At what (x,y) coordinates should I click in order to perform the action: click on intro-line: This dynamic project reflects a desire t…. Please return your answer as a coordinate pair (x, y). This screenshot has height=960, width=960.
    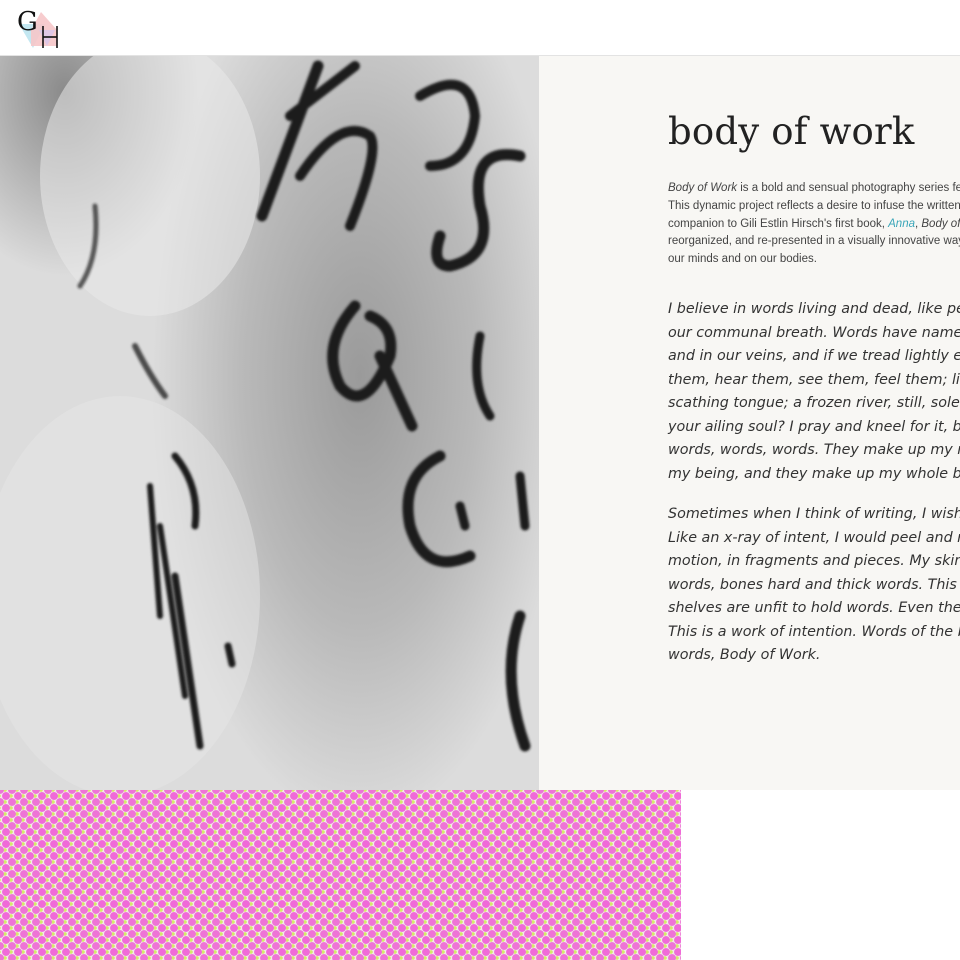
    Looking at the image, I should click on (814, 205).